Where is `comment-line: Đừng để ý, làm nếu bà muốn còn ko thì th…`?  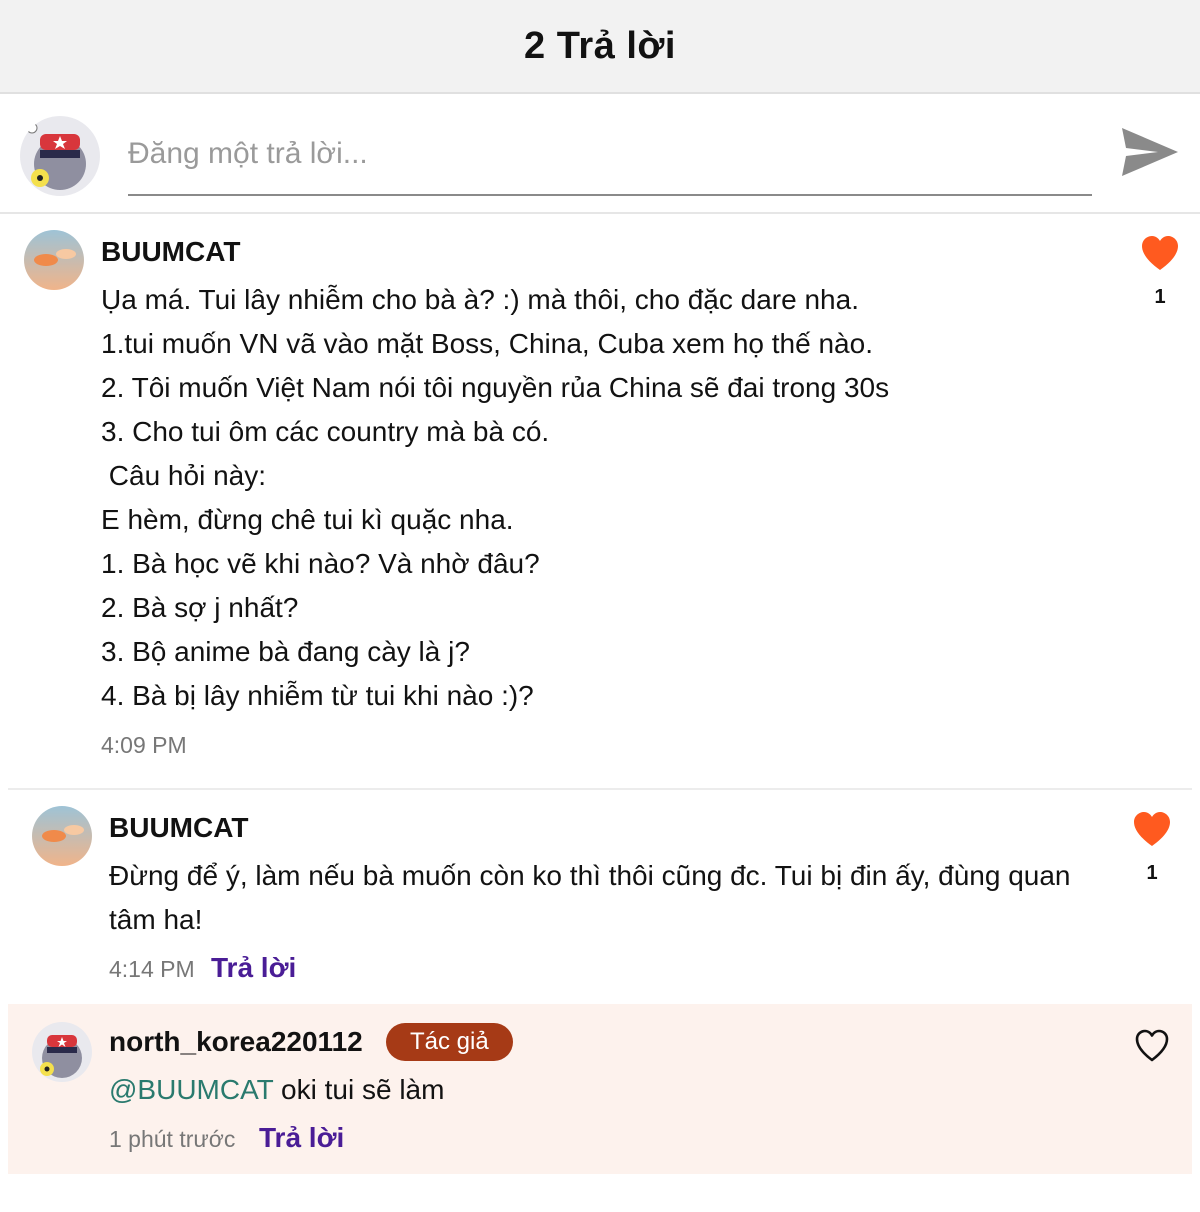
comment-line: Đừng để ý, làm nếu bà muốn còn ko thì th… is located at coordinates (590, 875).